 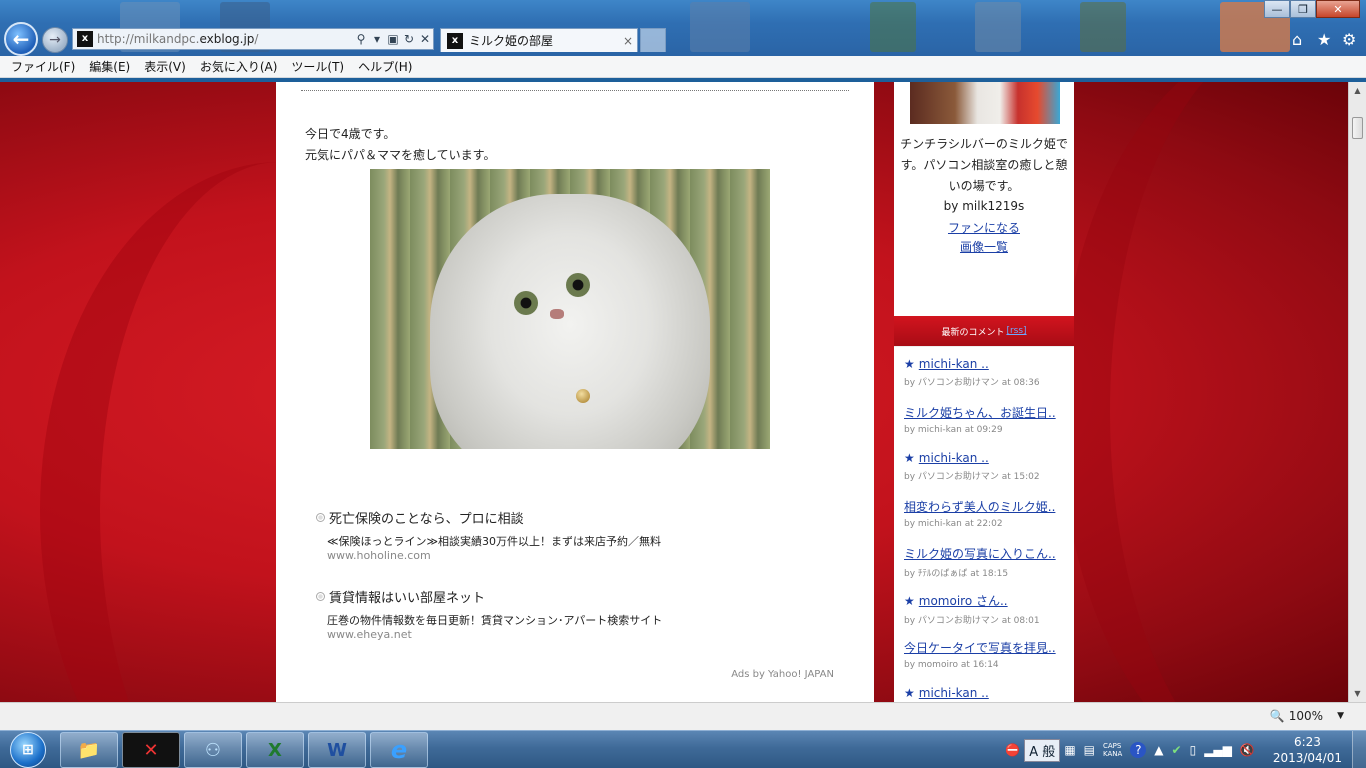 What do you see at coordinates (1338, 9) in the screenshot?
I see `close-window-button: ✕` at bounding box center [1338, 9].